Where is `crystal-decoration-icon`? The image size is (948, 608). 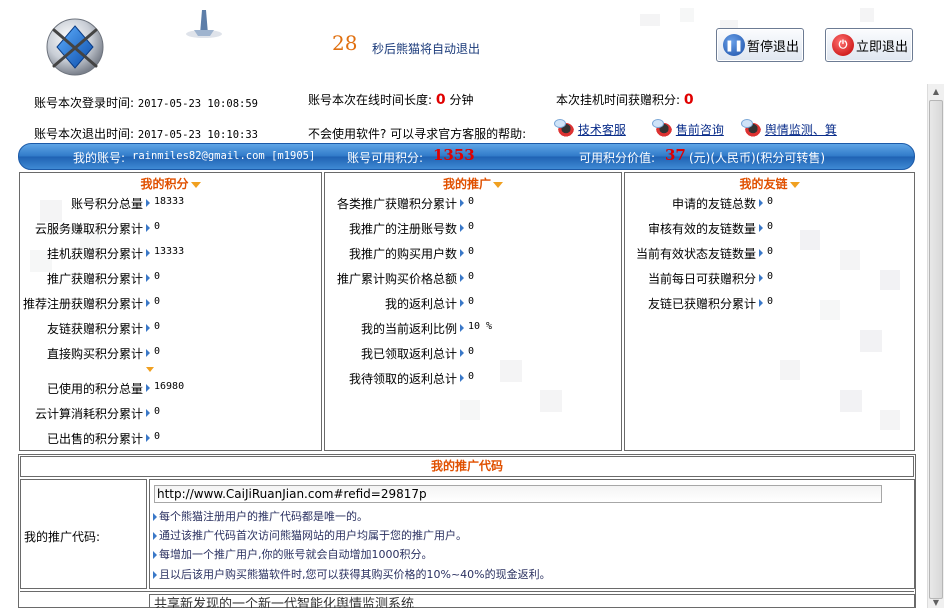
crystal-decoration-icon is located at coordinates (204, 24).